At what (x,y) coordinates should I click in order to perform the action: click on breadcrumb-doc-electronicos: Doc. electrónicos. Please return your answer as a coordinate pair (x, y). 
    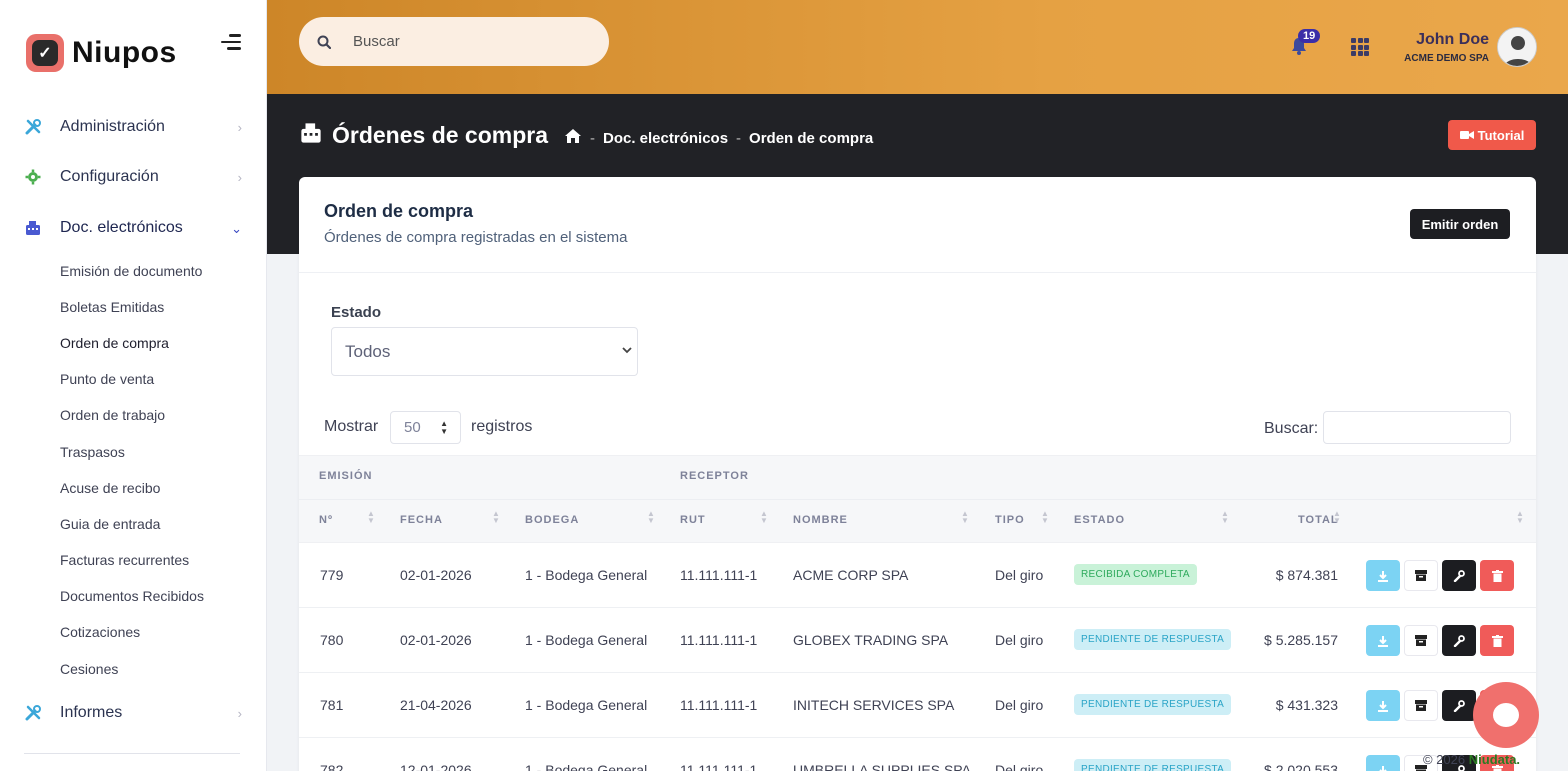
    Looking at the image, I should click on (665, 138).